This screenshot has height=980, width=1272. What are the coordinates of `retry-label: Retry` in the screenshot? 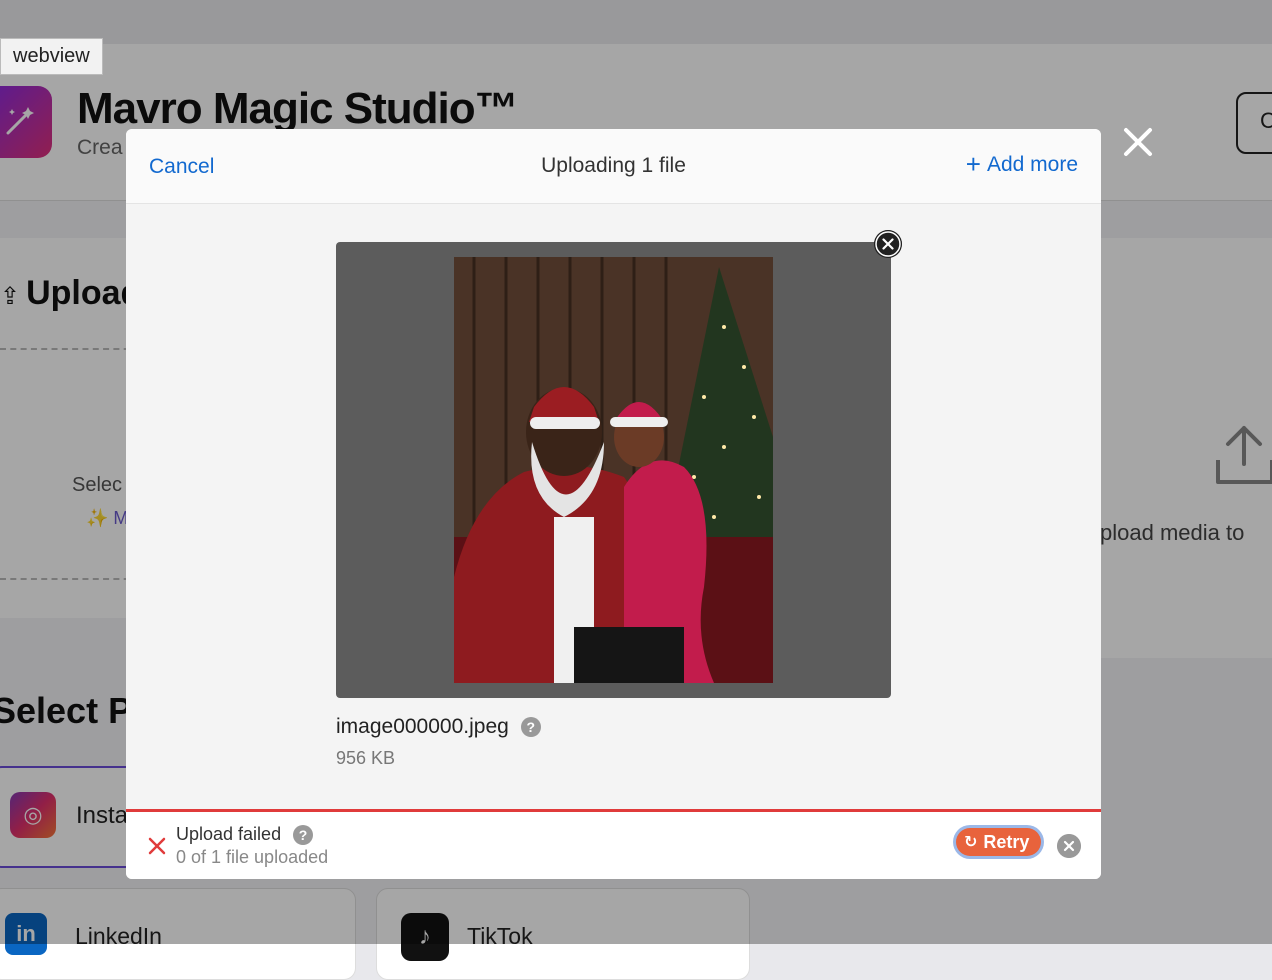 It's located at (1006, 841).